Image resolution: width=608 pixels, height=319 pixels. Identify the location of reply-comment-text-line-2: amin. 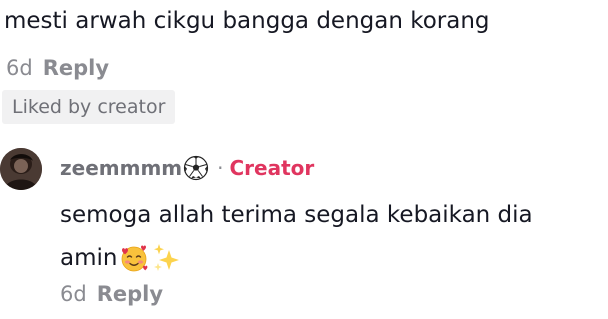
(121, 258).